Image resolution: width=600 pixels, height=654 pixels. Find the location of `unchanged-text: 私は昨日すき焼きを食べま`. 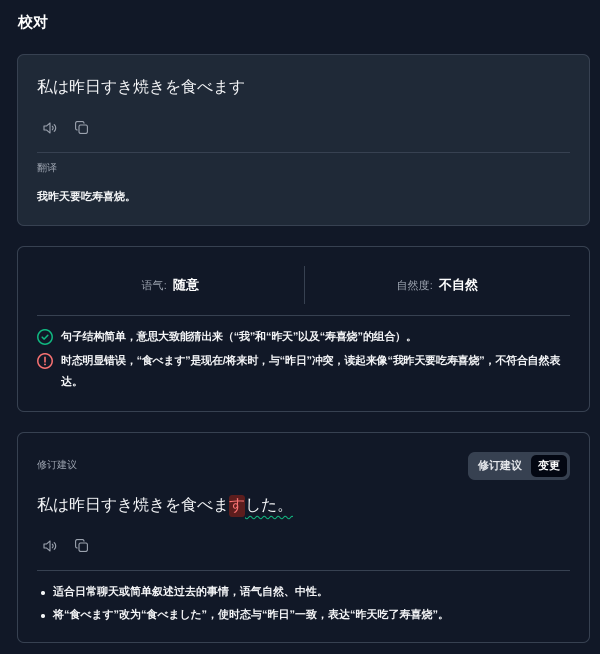

unchanged-text: 私は昨日すき焼きを食べま is located at coordinates (133, 506).